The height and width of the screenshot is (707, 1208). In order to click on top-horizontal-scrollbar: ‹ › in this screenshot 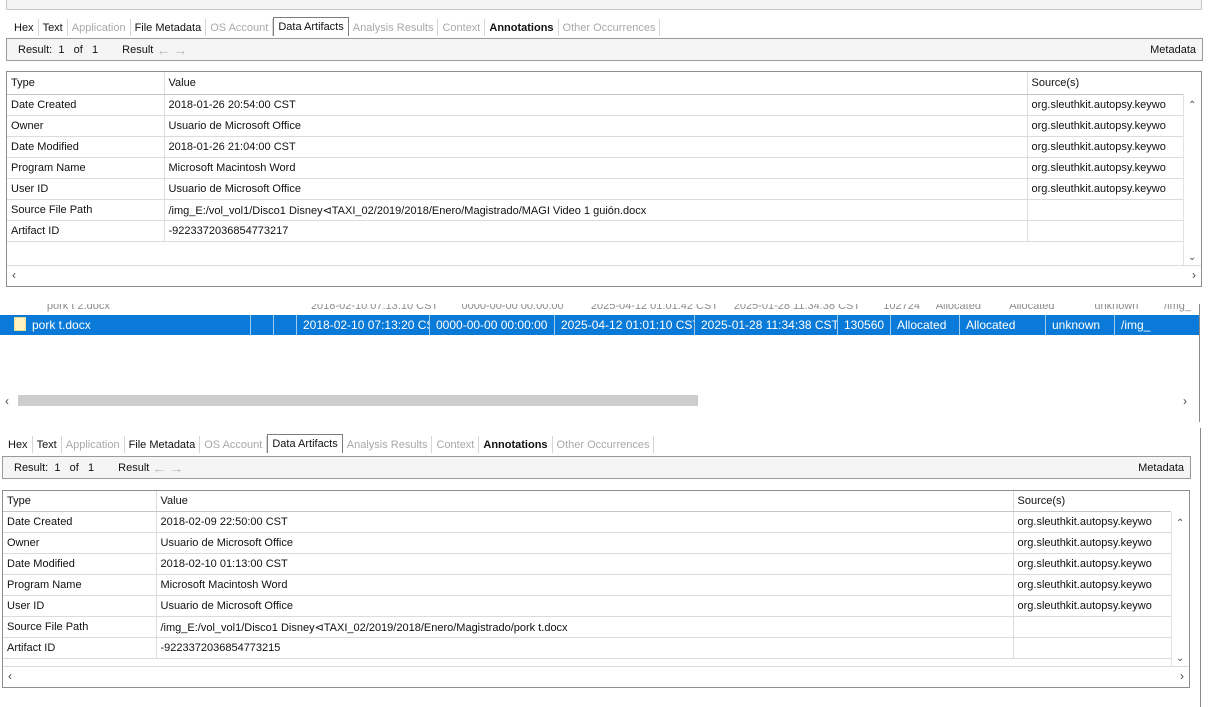, I will do `click(604, 274)`.